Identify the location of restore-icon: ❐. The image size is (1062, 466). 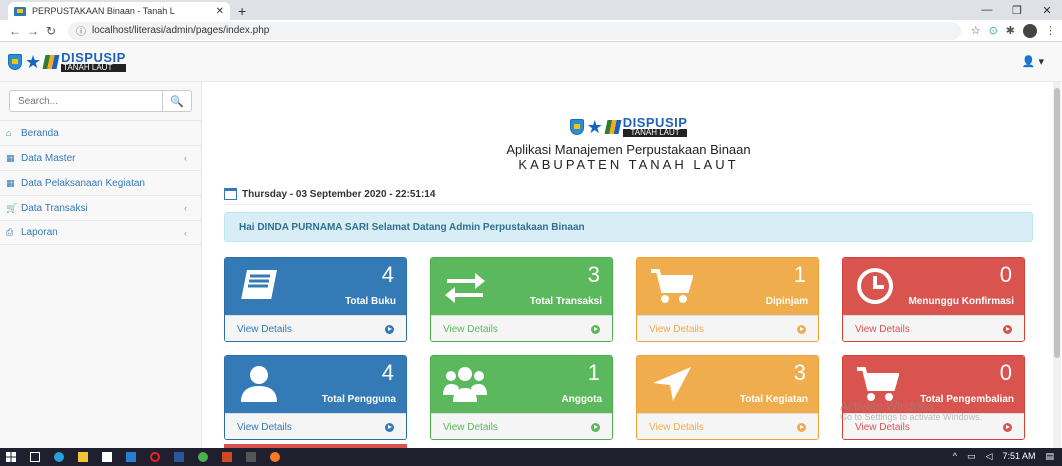
(1017, 10).